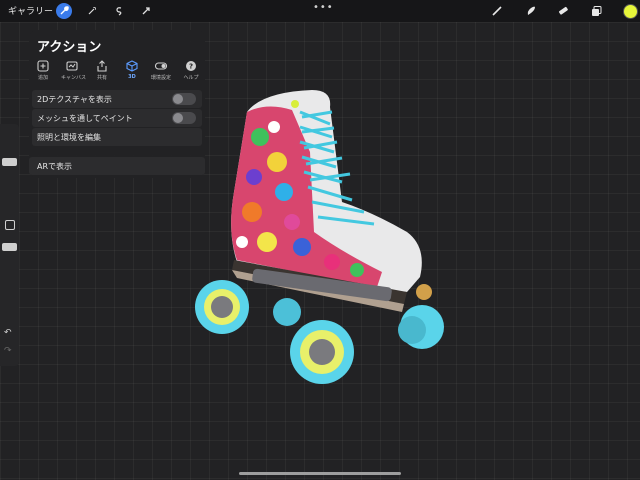 The height and width of the screenshot is (480, 640). I want to click on tab-3d: 3D, so click(132, 70).